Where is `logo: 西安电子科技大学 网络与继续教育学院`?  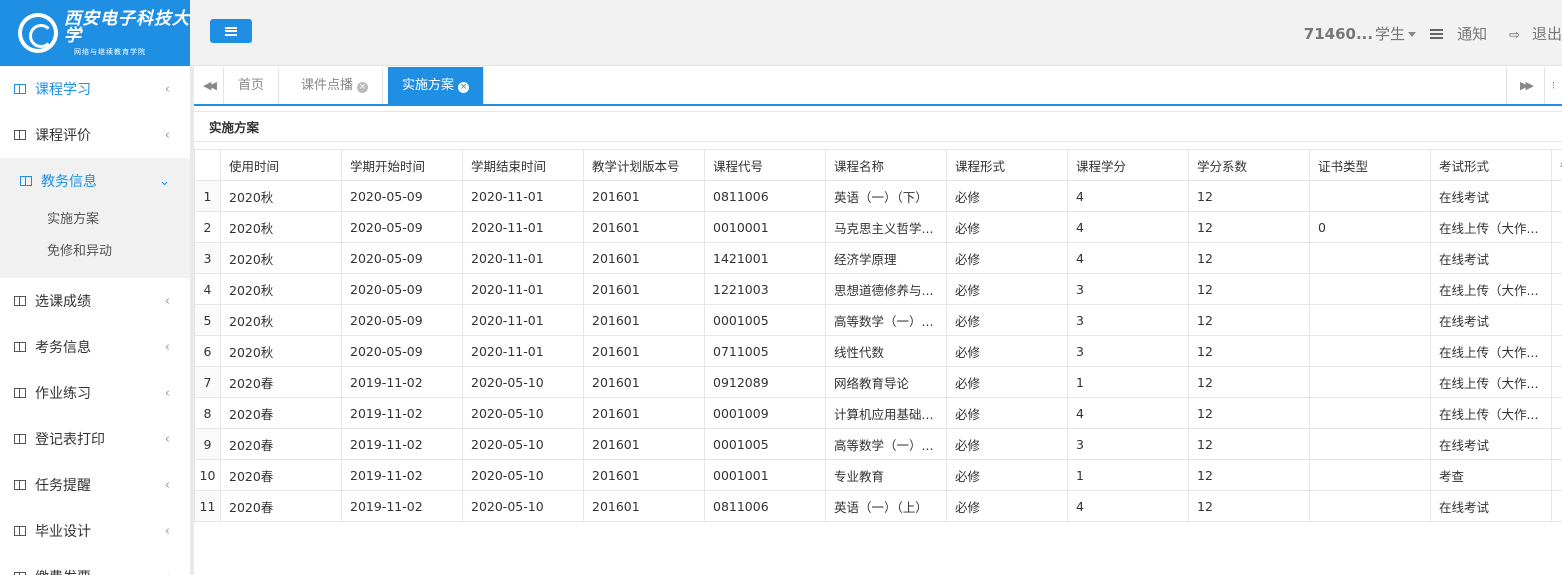 logo: 西安电子科技大学 网络与继续教育学院 is located at coordinates (95, 33).